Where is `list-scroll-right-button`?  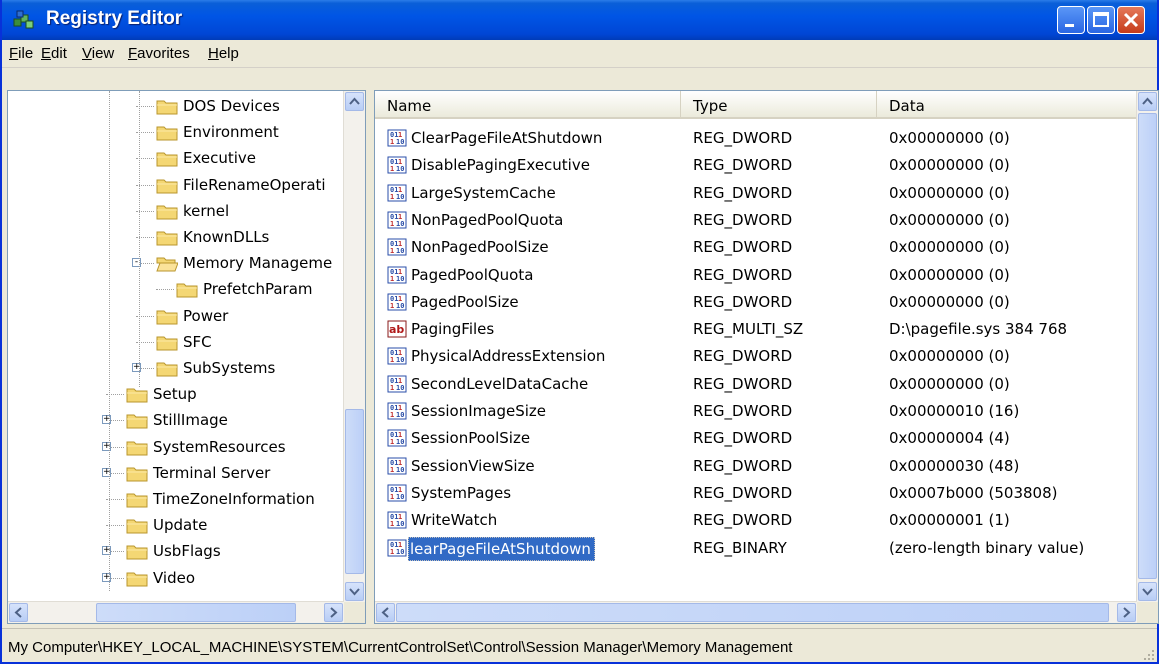
list-scroll-right-button is located at coordinates (1126, 612).